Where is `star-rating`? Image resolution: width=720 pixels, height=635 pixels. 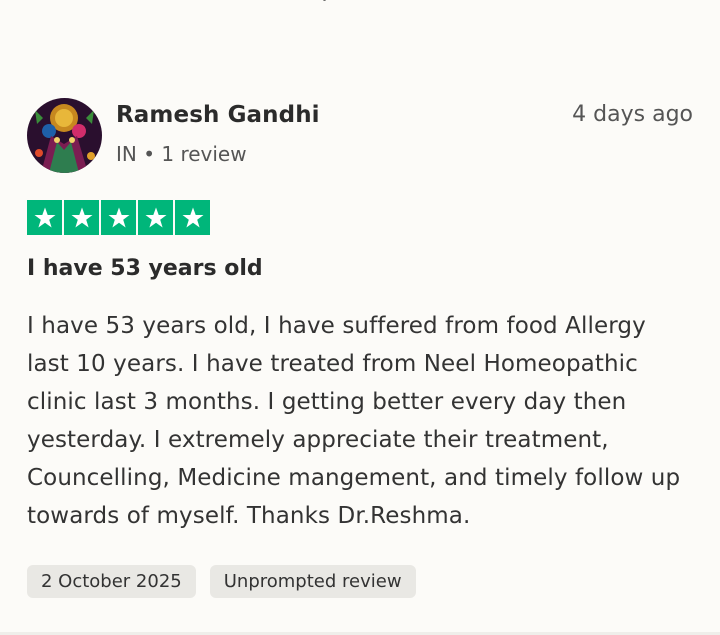 star-rating is located at coordinates (360, 217).